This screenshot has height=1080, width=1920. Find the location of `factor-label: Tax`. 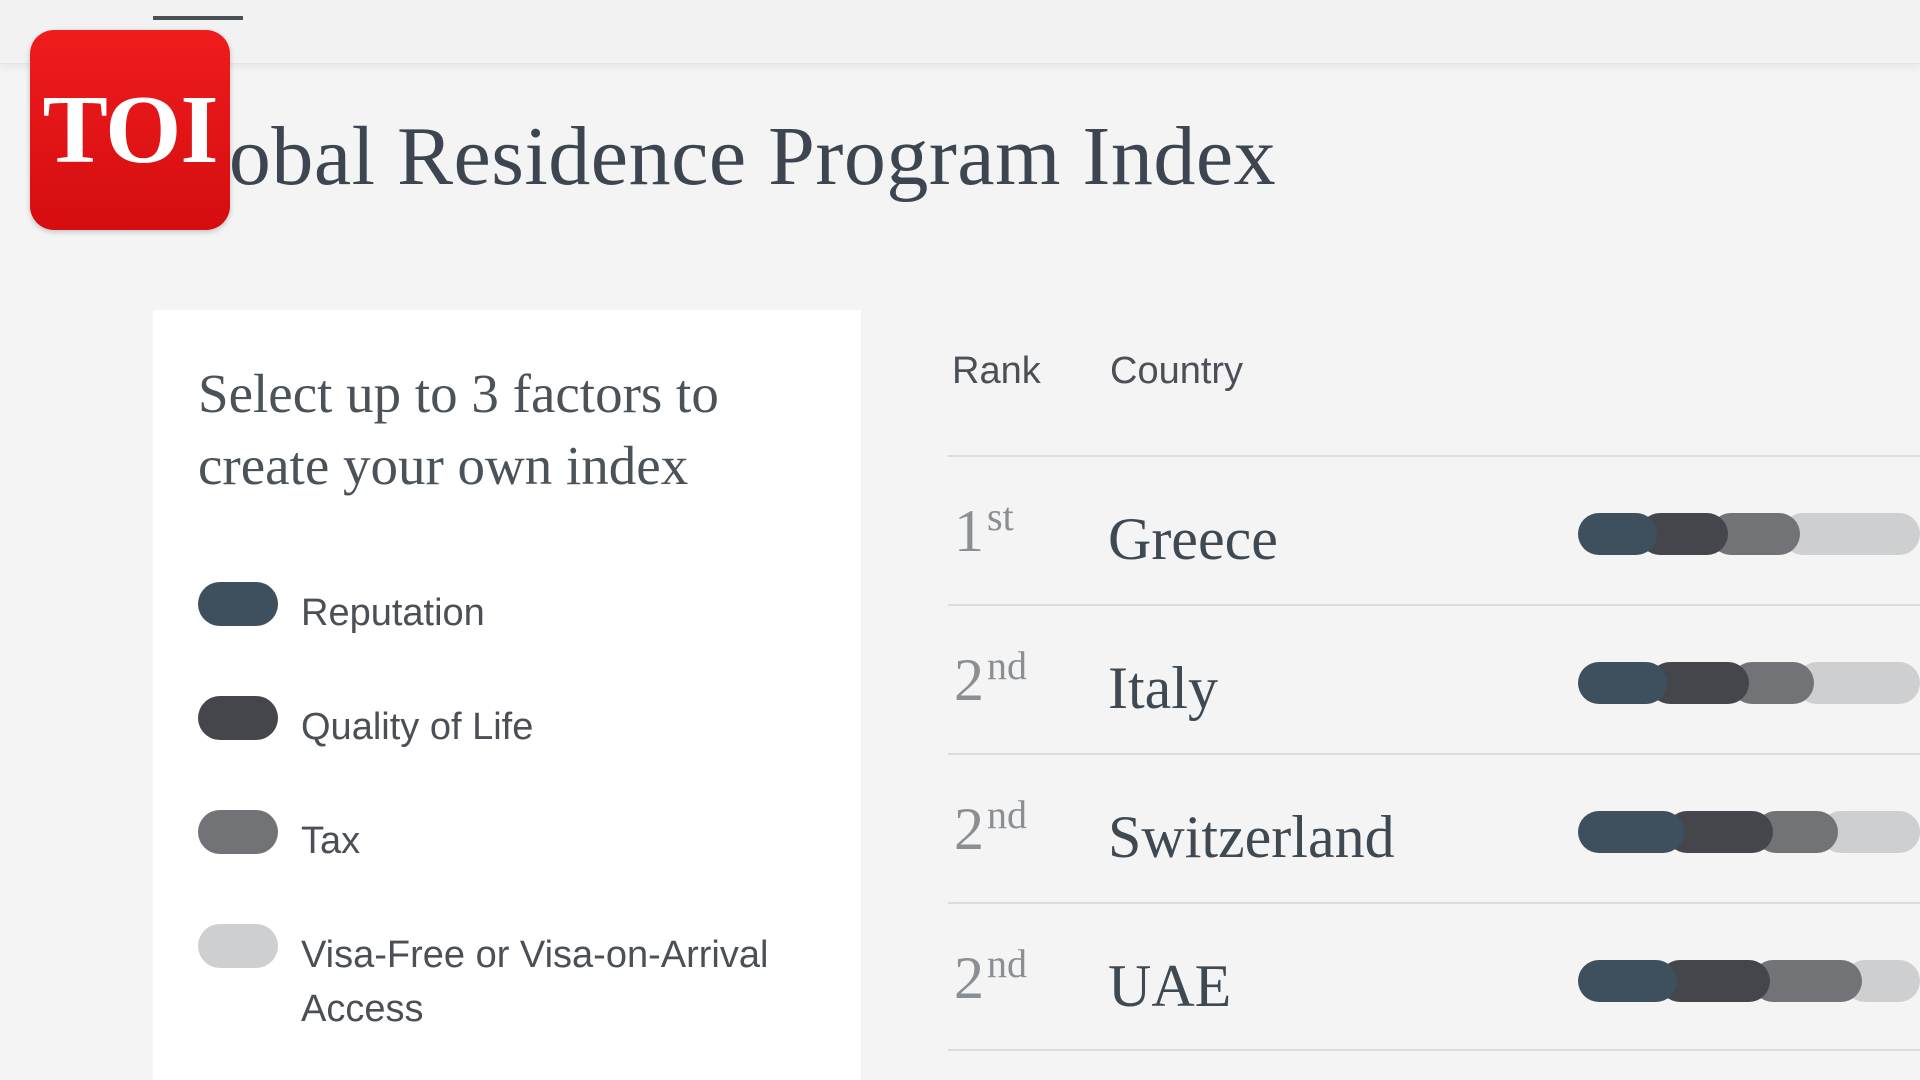

factor-label: Tax is located at coordinates (331, 841).